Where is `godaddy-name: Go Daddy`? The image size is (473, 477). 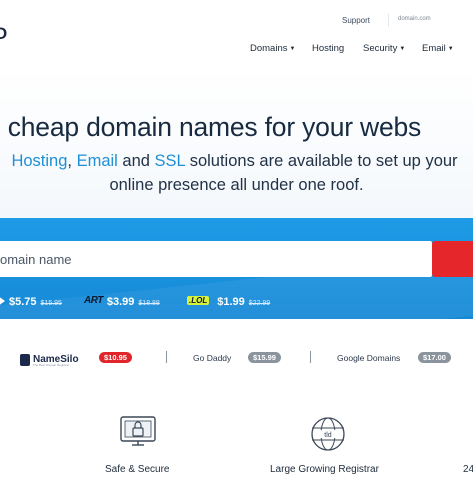 godaddy-name: Go Daddy is located at coordinates (212, 358).